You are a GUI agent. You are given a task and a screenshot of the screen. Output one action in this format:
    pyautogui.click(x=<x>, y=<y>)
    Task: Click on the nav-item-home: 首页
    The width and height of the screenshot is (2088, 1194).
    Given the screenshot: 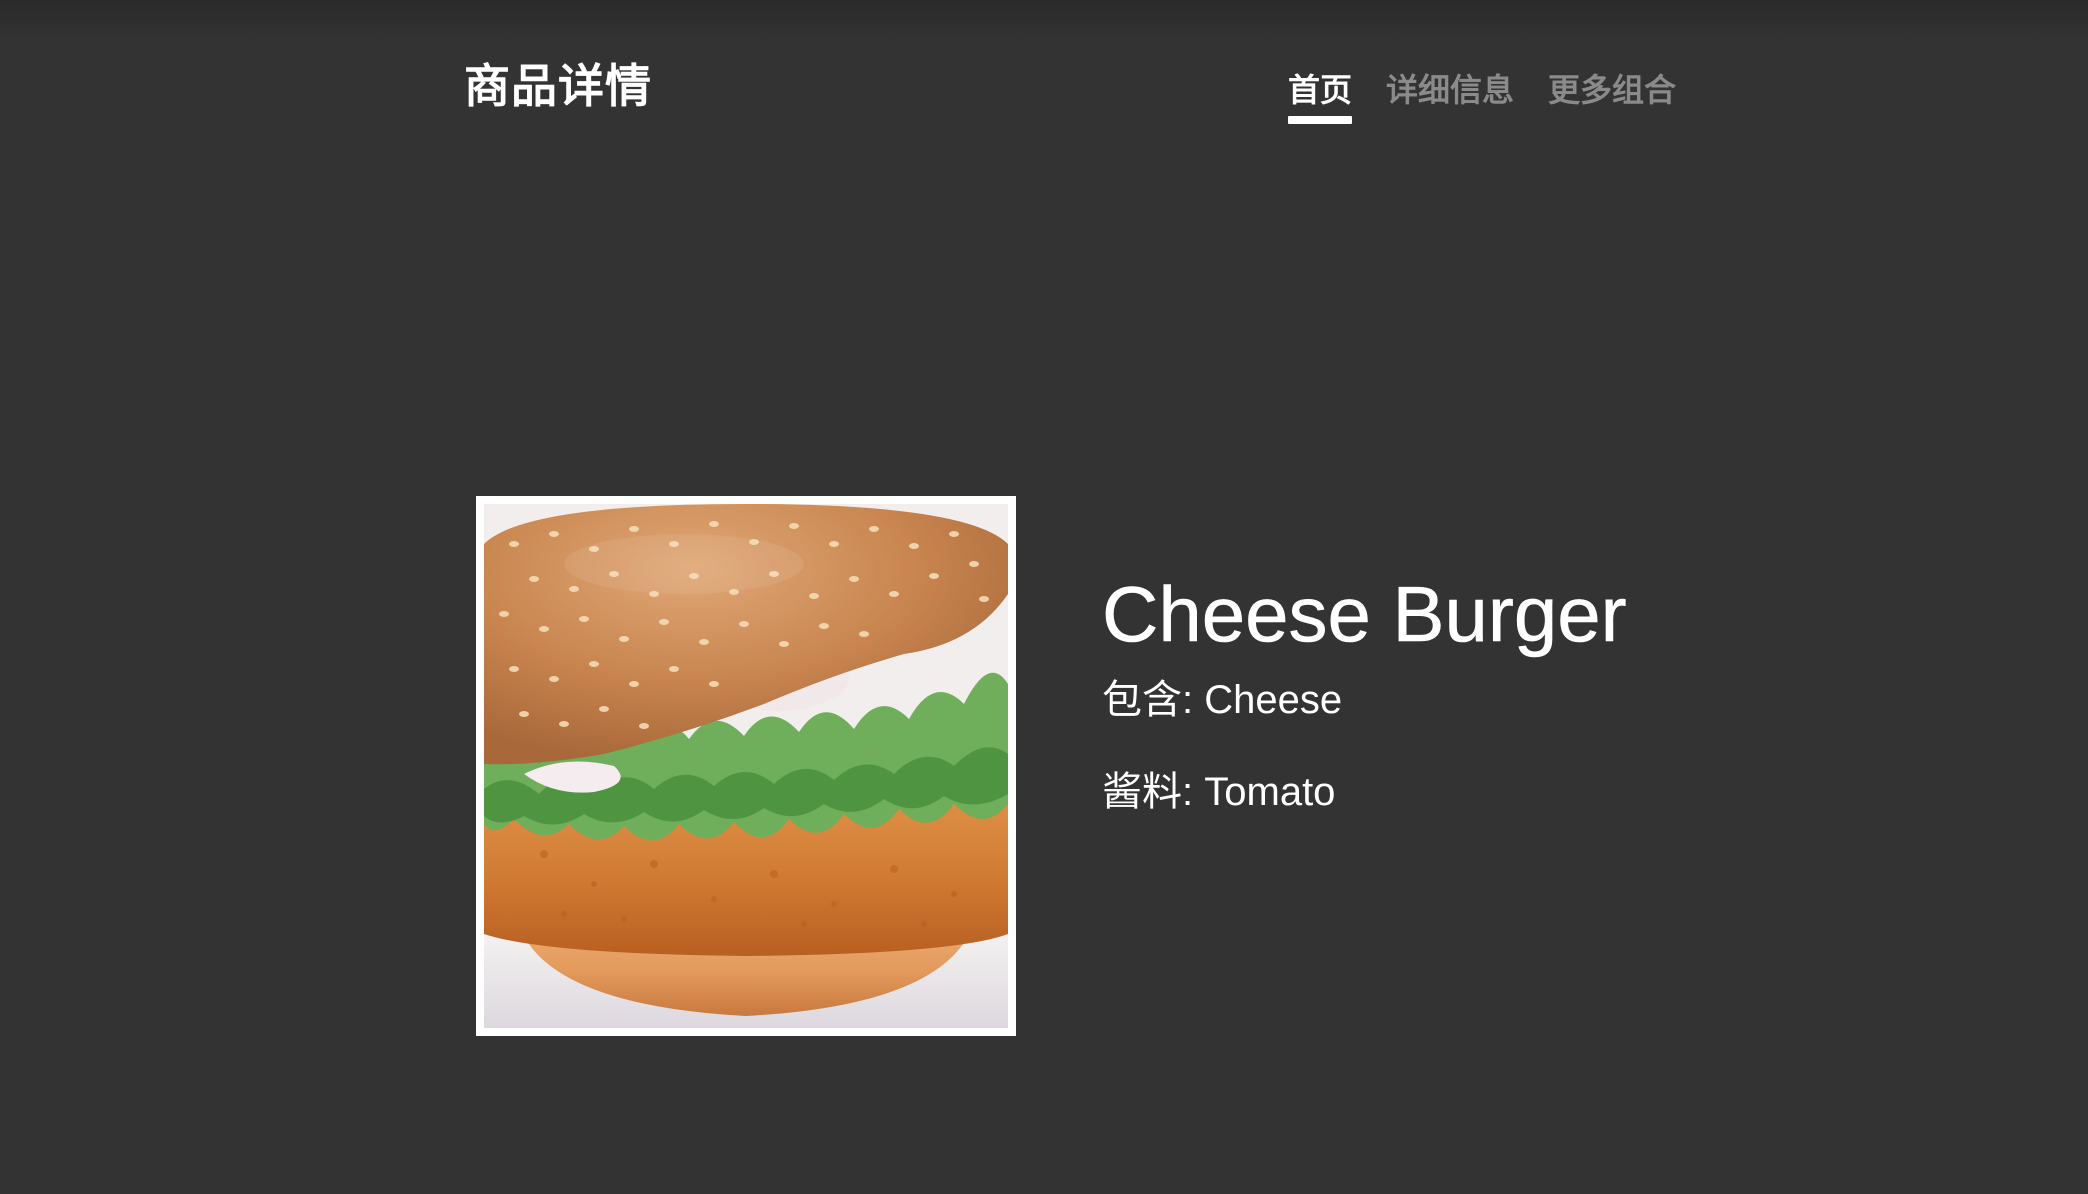 What is the action you would take?
    pyautogui.click(x=1320, y=96)
    